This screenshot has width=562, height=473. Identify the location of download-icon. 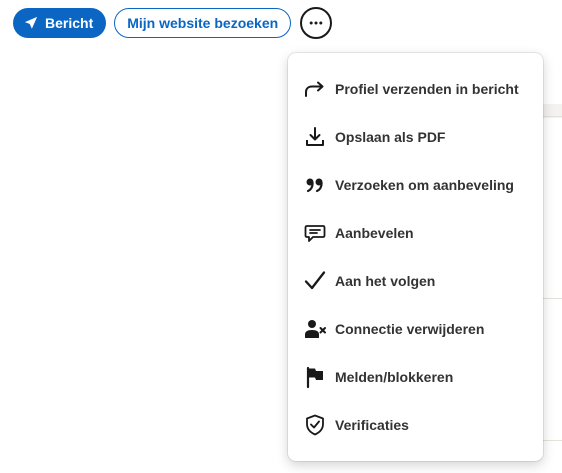
(315, 137).